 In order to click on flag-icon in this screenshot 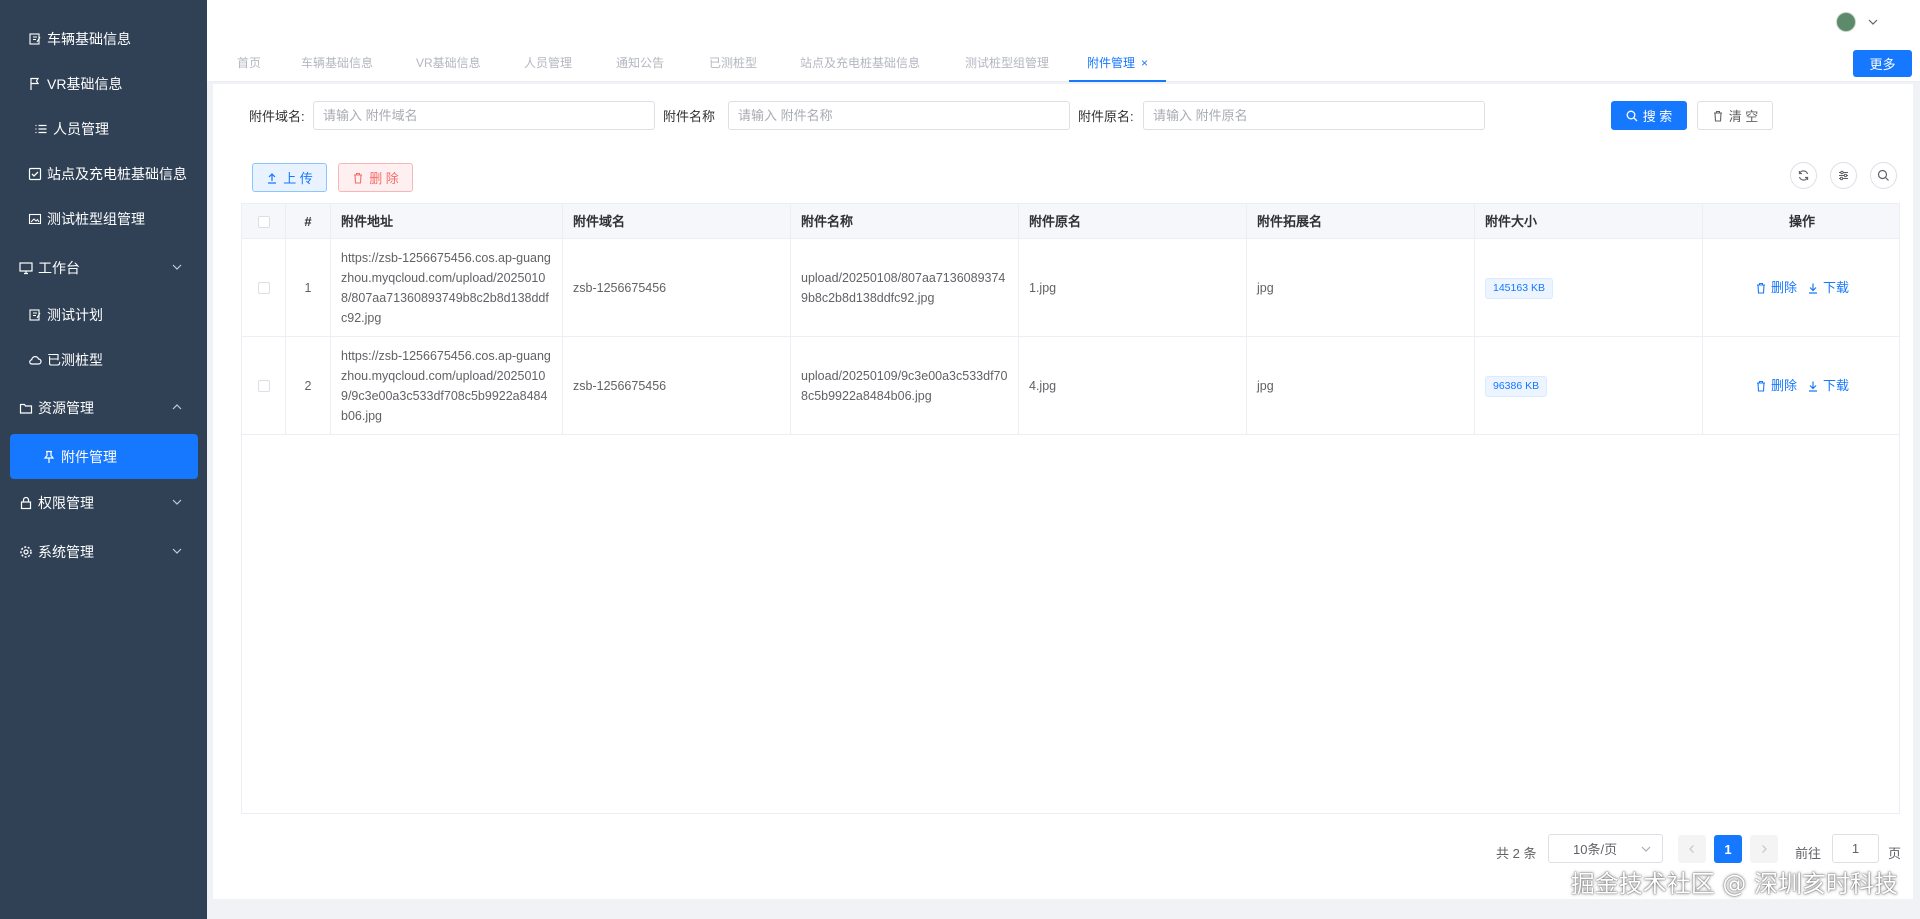, I will do `click(35, 84)`.